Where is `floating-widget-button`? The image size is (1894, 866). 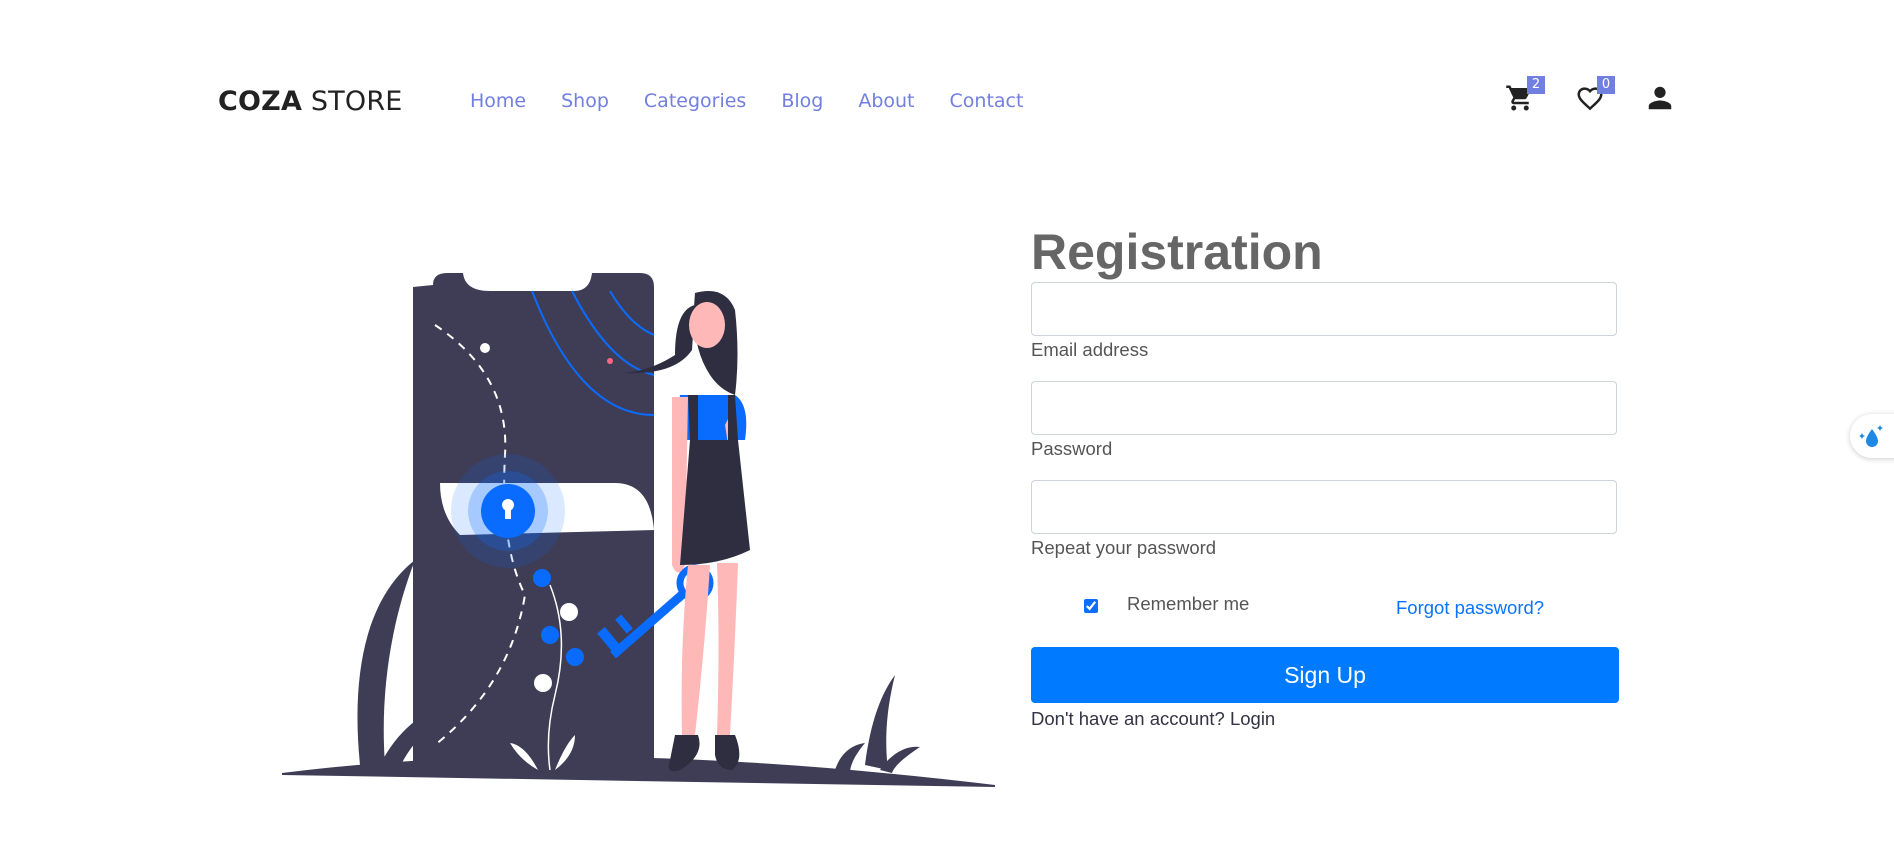 floating-widget-button is located at coordinates (1872, 436).